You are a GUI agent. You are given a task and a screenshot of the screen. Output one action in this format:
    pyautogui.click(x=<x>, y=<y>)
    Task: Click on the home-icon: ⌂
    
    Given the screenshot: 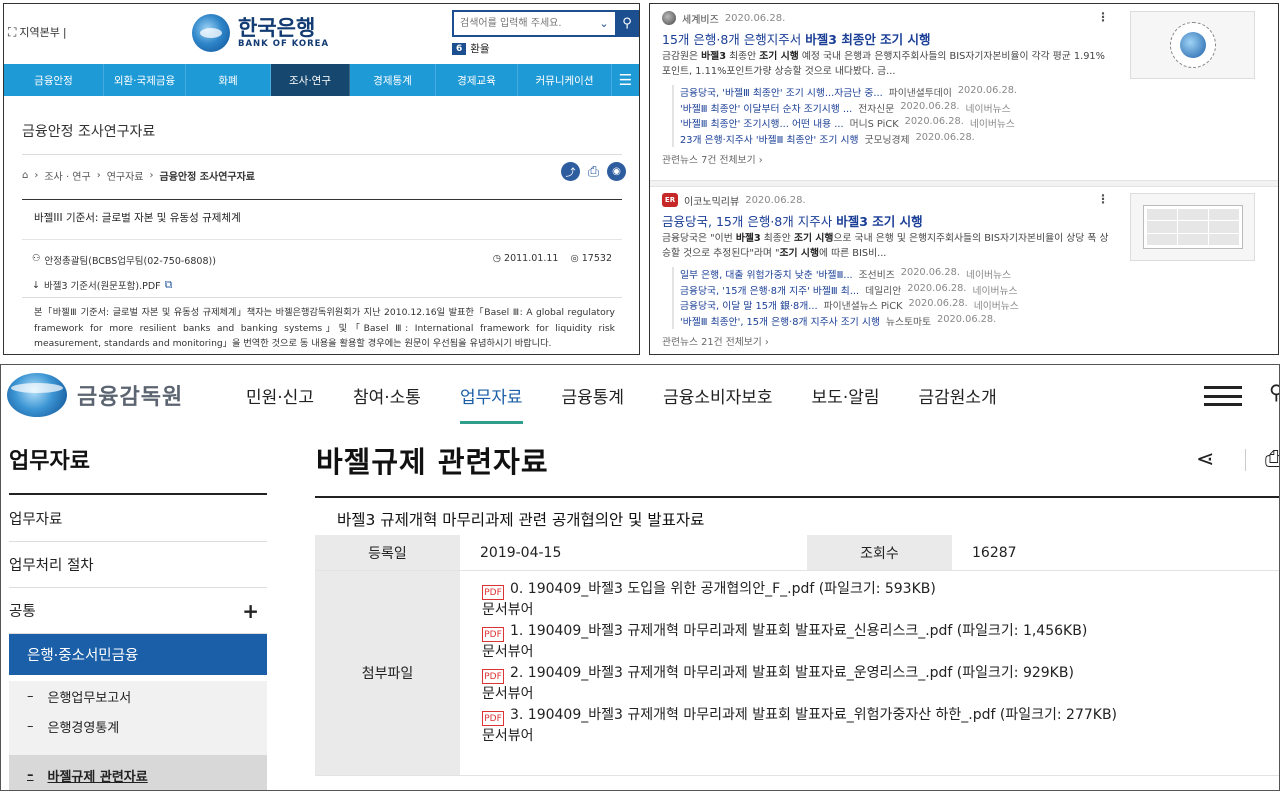 What is the action you would take?
    pyautogui.click(x=25, y=175)
    